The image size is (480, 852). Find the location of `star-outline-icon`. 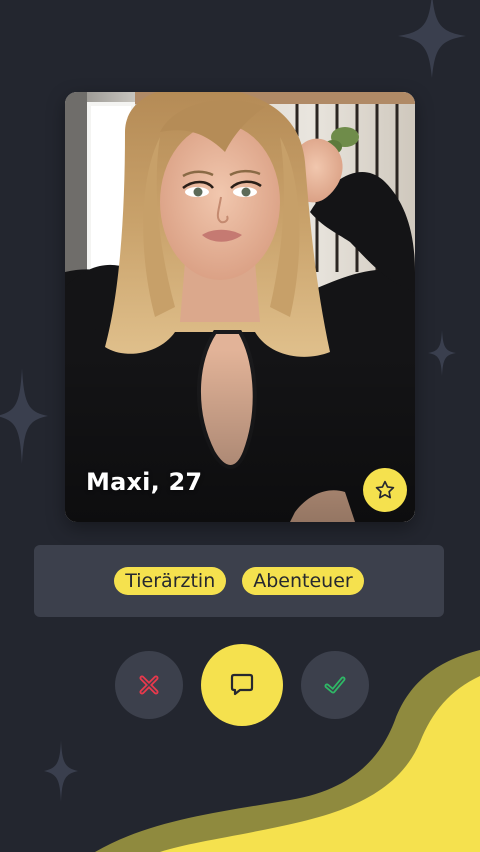

star-outline-icon is located at coordinates (385, 489).